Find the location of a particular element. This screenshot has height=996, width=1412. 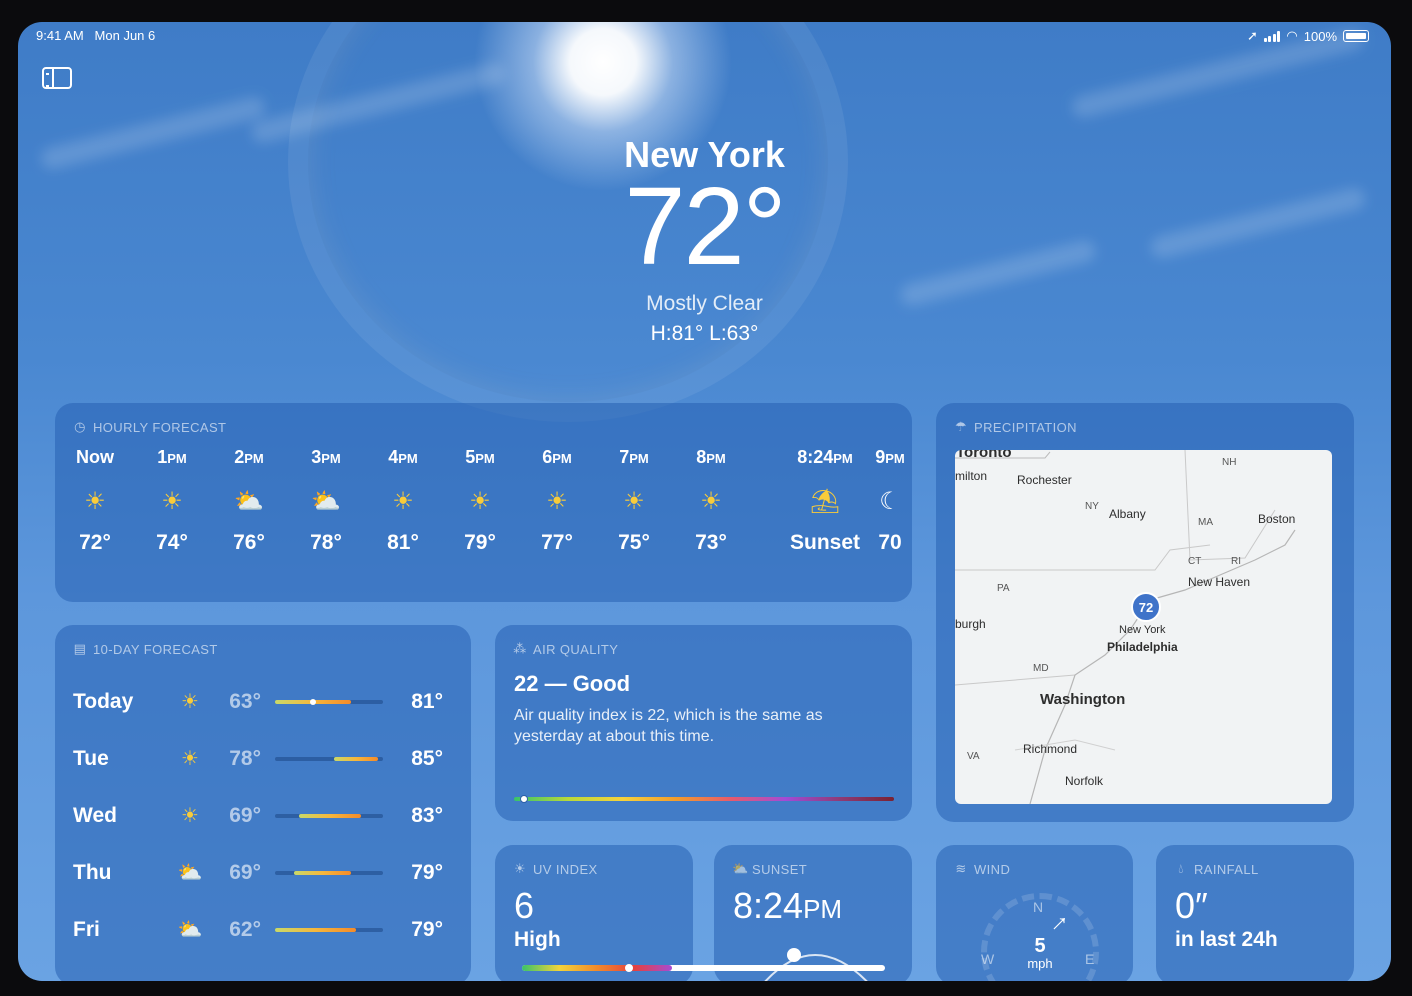

hourly-time: 8PM is located at coordinates (711, 457).